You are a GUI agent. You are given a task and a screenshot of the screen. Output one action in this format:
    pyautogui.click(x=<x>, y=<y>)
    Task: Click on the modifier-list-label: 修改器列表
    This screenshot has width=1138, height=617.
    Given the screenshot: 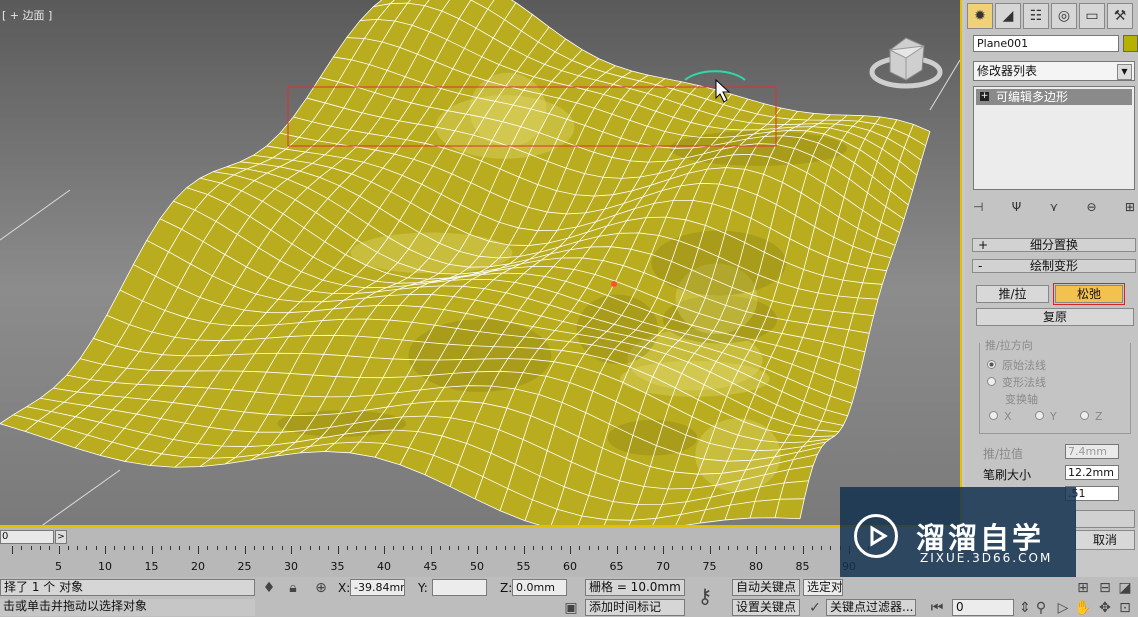 What is the action you would take?
    pyautogui.click(x=1007, y=71)
    